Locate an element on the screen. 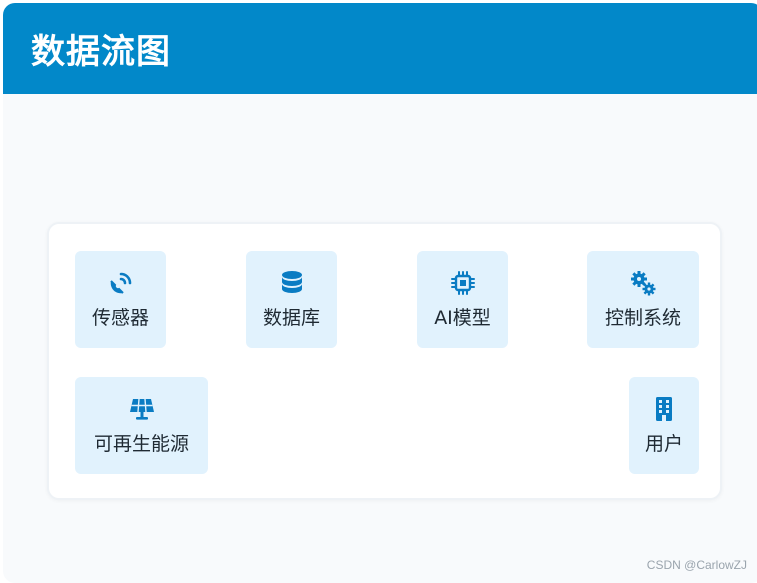  node-label: 可再生能源 is located at coordinates (141, 444).